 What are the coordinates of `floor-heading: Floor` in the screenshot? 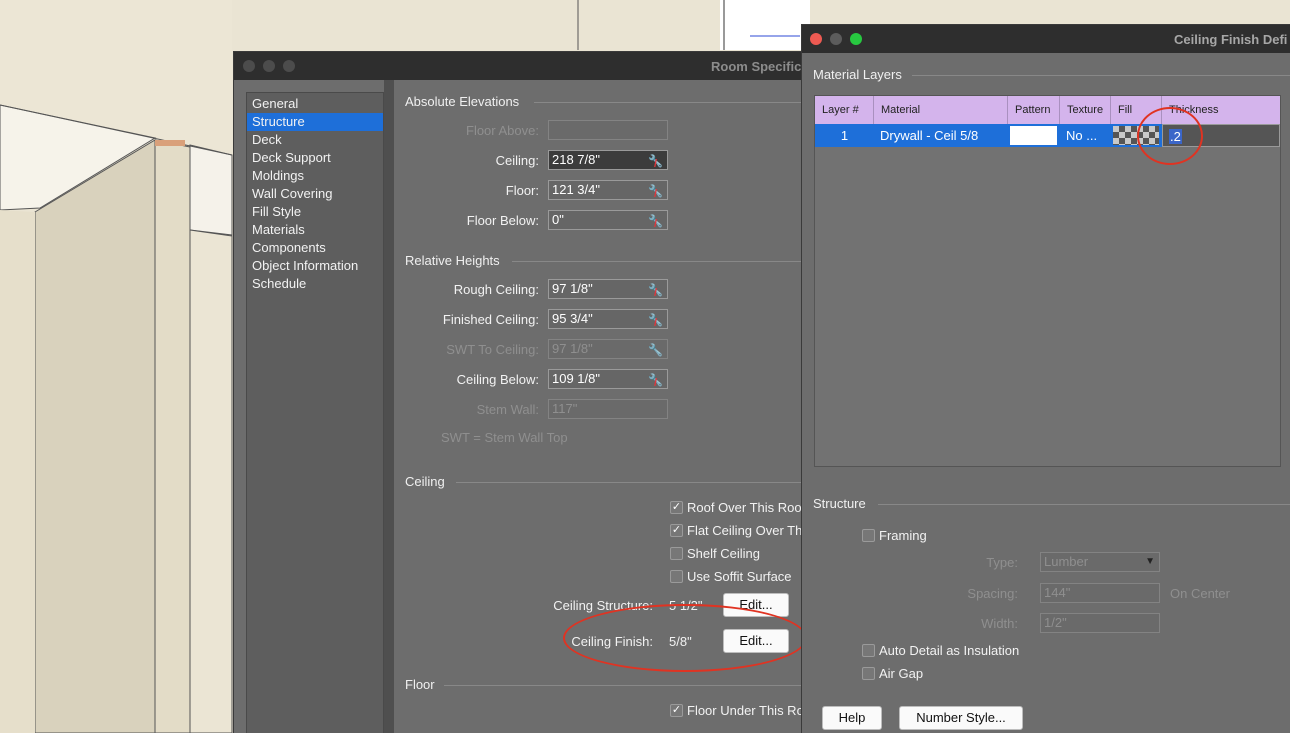 It's located at (420, 684).